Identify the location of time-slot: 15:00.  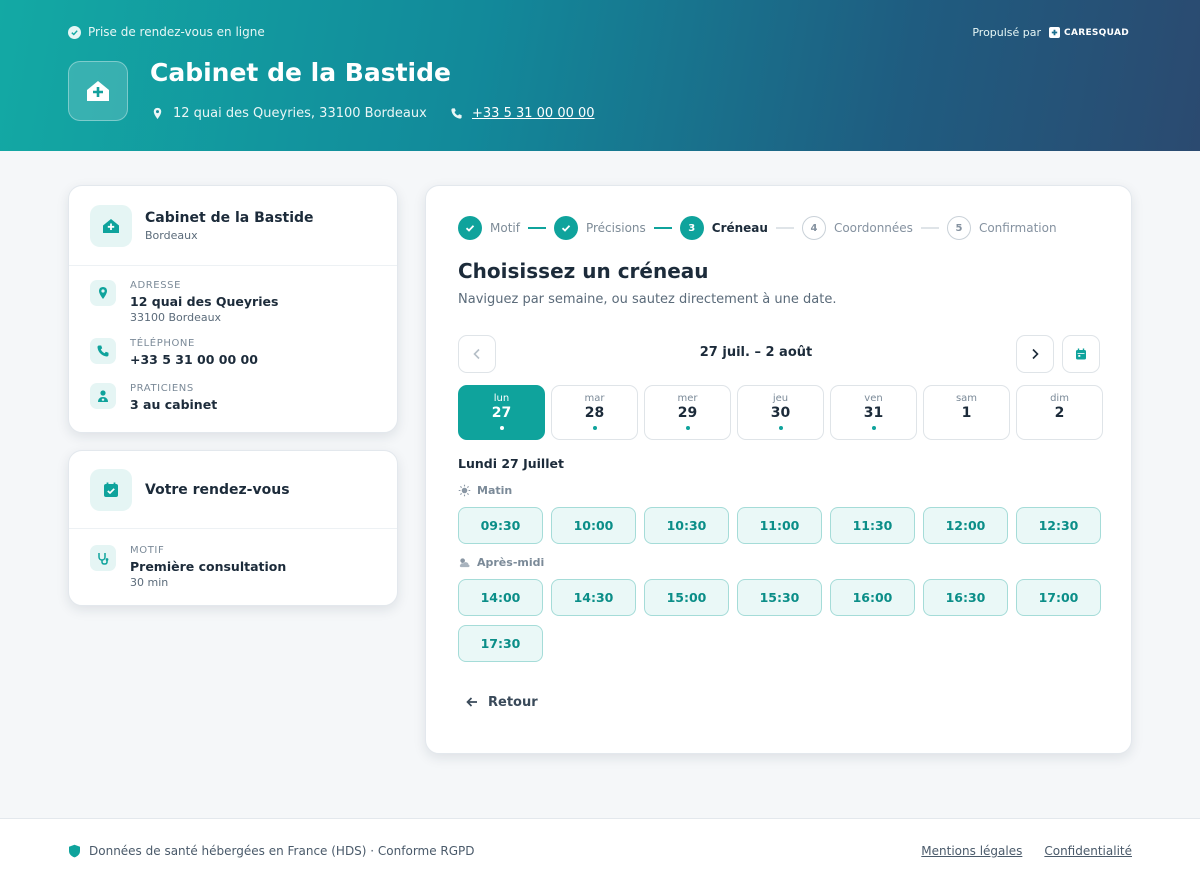
(686, 597).